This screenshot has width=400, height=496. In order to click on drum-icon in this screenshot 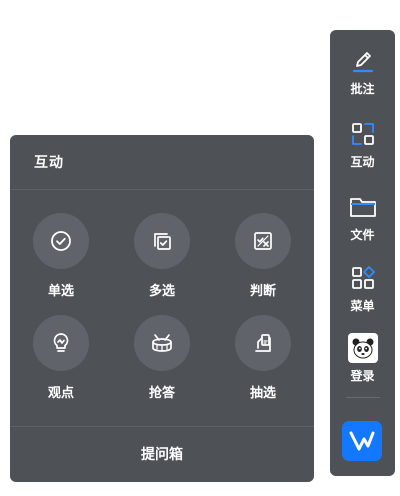, I will do `click(162, 343)`.